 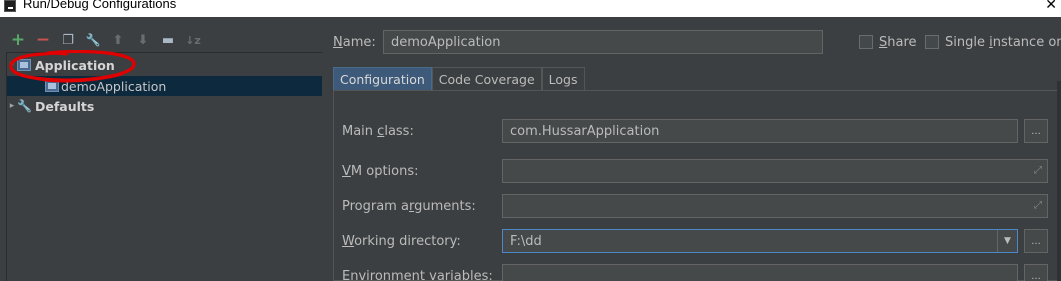 What do you see at coordinates (563, 79) in the screenshot?
I see `tab-logs: Logs` at bounding box center [563, 79].